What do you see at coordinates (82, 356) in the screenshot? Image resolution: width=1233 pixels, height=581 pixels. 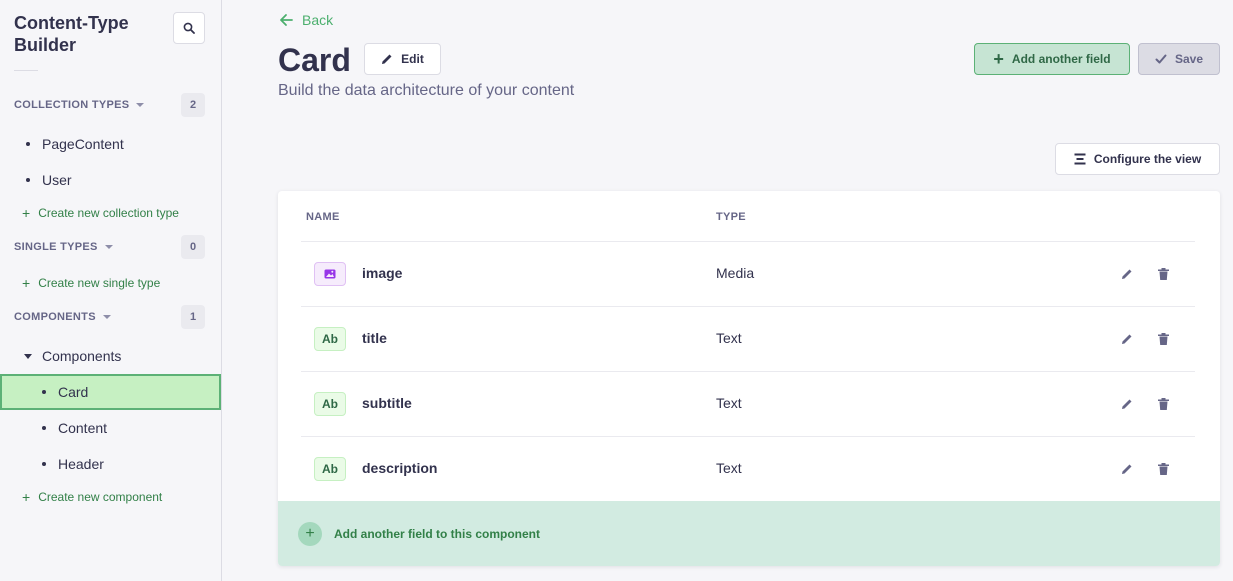 I see `sidebar-group-label: Components` at bounding box center [82, 356].